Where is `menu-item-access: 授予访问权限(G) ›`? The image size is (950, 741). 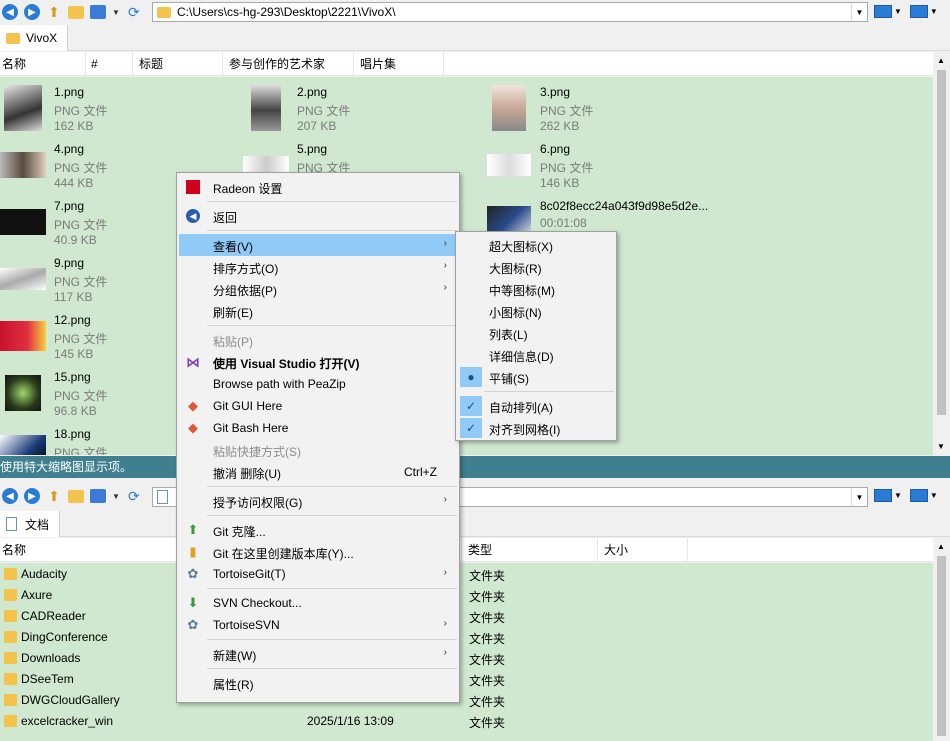 menu-item-access: 授予访问权限(G) › is located at coordinates (318, 501).